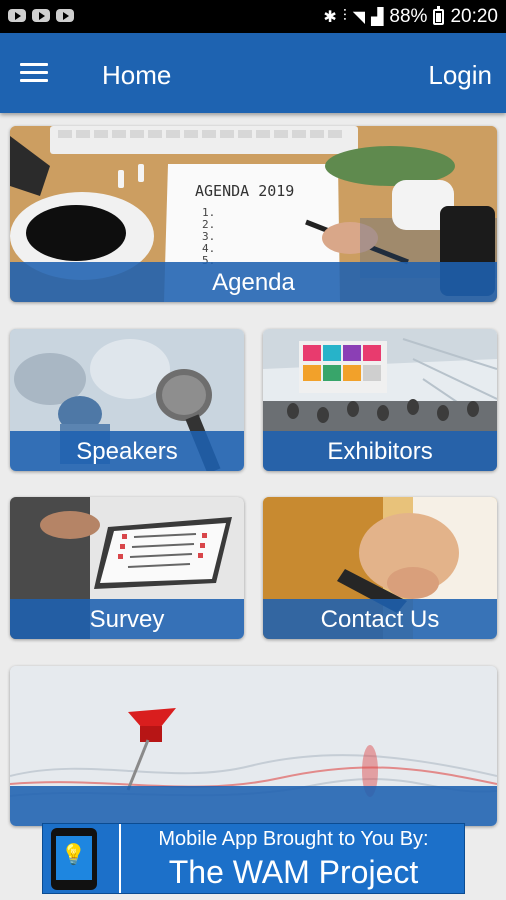 The width and height of the screenshot is (506, 900). I want to click on tile-exhibitors: Exhibitors, so click(380, 400).